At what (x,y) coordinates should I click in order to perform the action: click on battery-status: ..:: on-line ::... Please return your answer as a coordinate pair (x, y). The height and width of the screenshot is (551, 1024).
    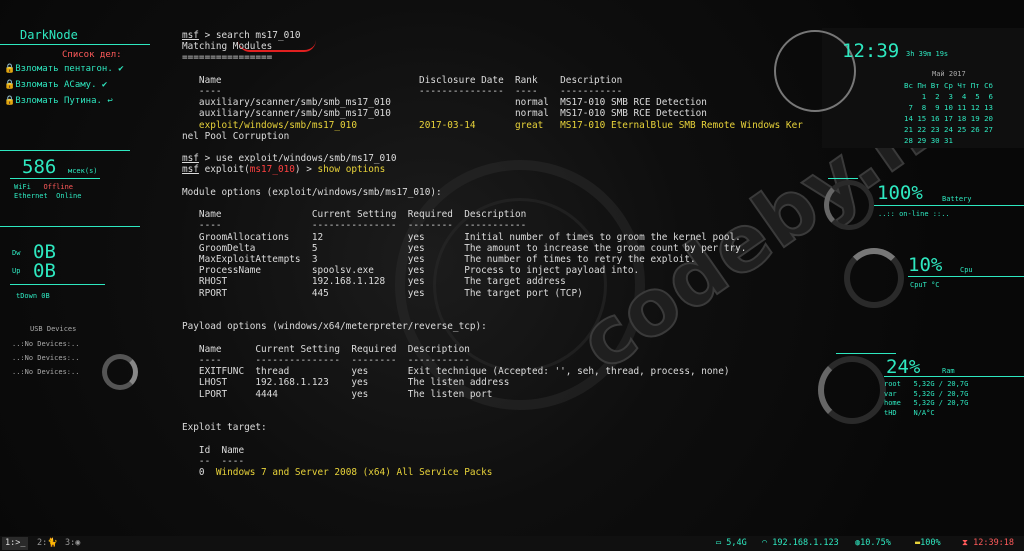
    Looking at the image, I should click on (914, 214).